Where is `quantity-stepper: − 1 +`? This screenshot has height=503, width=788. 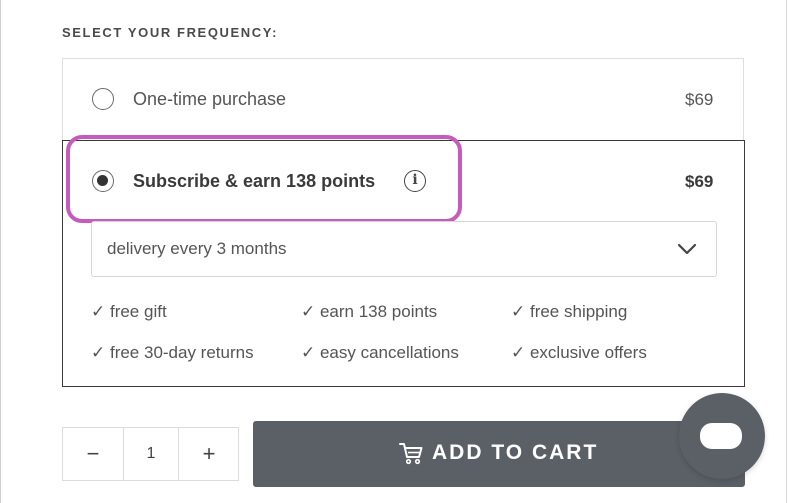
quantity-stepper: − 1 + is located at coordinates (150, 454).